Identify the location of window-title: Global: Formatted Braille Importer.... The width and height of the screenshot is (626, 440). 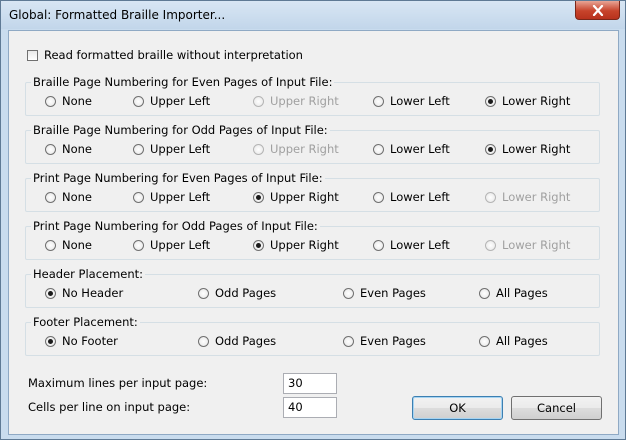
(117, 15).